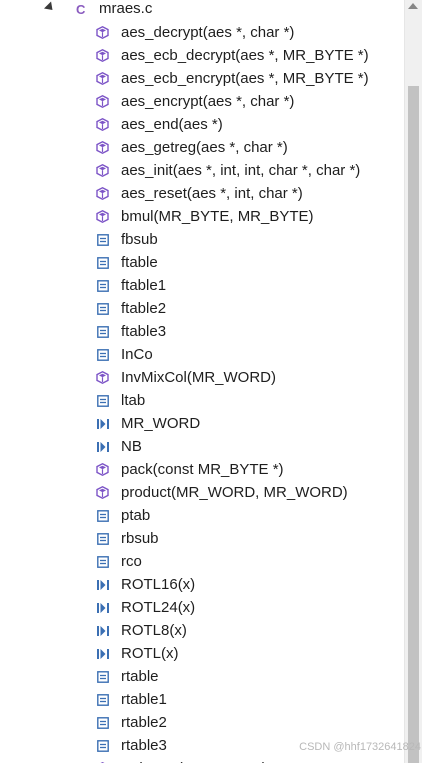  Describe the element at coordinates (234, 492) in the screenshot. I see `symbol-label: product(MR_WORD, MR_WORD)` at that location.